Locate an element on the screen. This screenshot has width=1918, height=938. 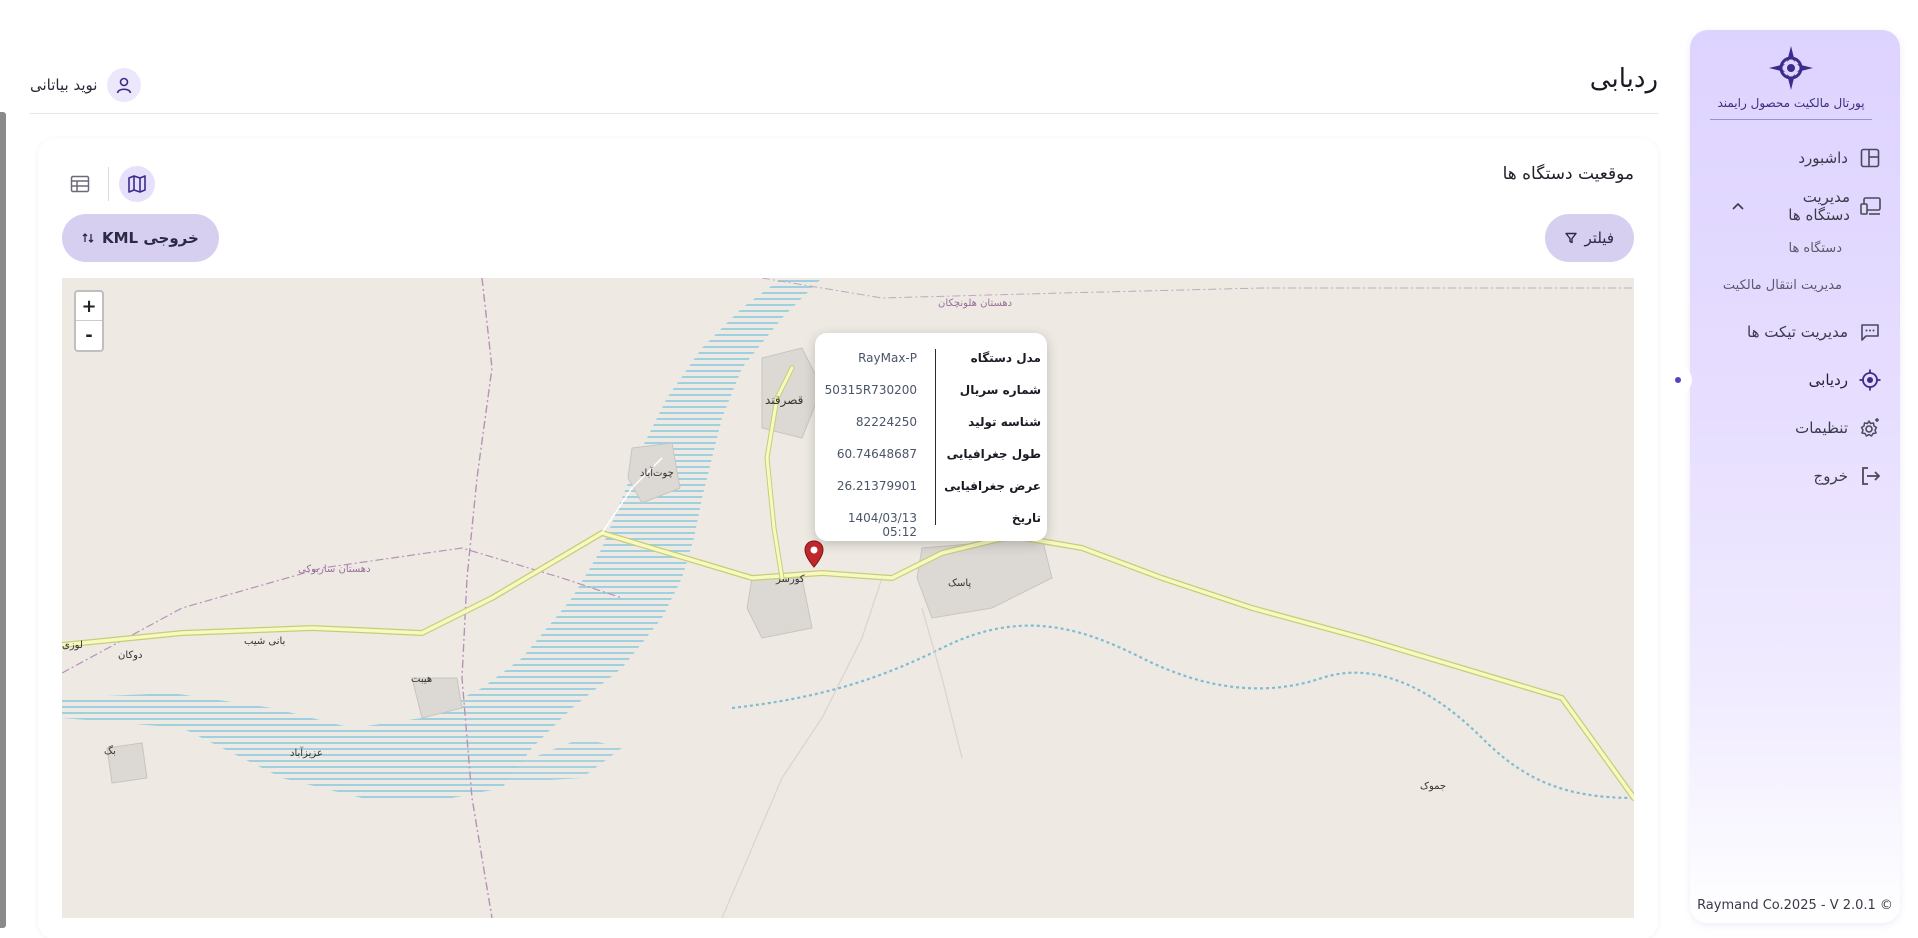
map-label-azizabad: عزیزآباد is located at coordinates (306, 753).